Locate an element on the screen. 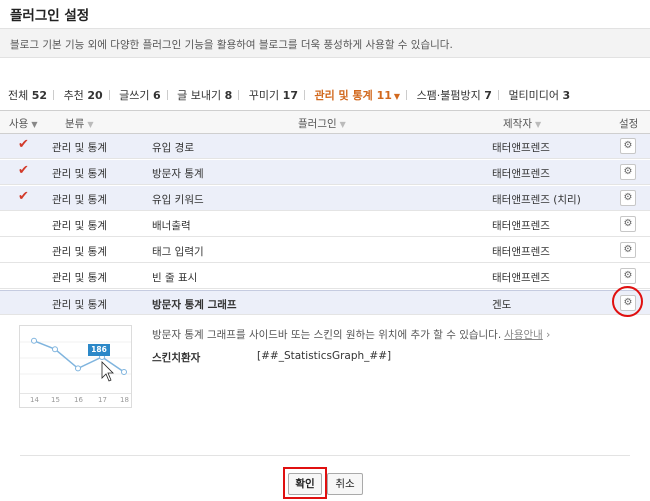 This screenshot has width=650, height=501. preview-tick-label: 17 is located at coordinates (102, 400).